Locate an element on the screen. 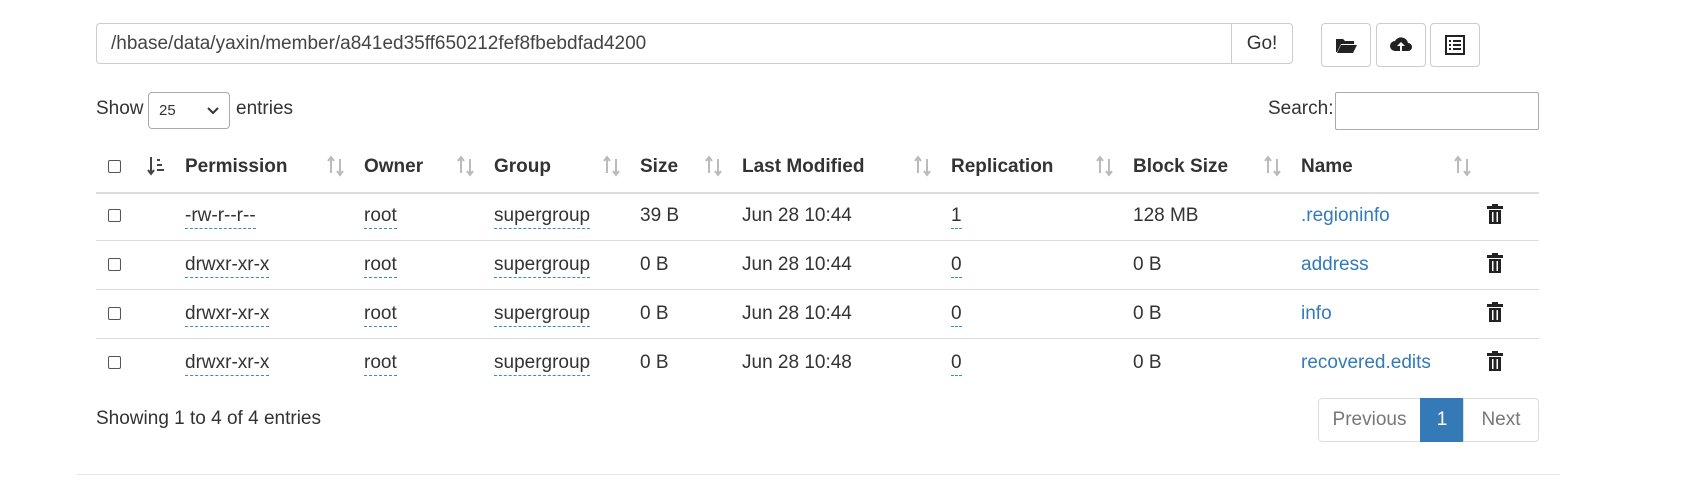  bottom-divider is located at coordinates (818, 474).